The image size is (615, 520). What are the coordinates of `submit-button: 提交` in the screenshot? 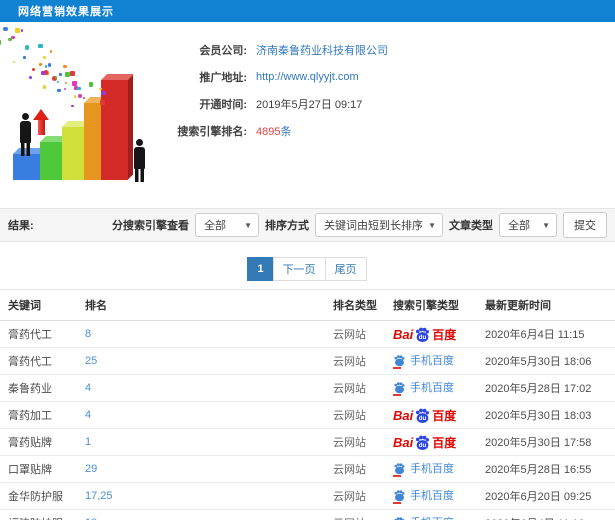 It's located at (585, 225).